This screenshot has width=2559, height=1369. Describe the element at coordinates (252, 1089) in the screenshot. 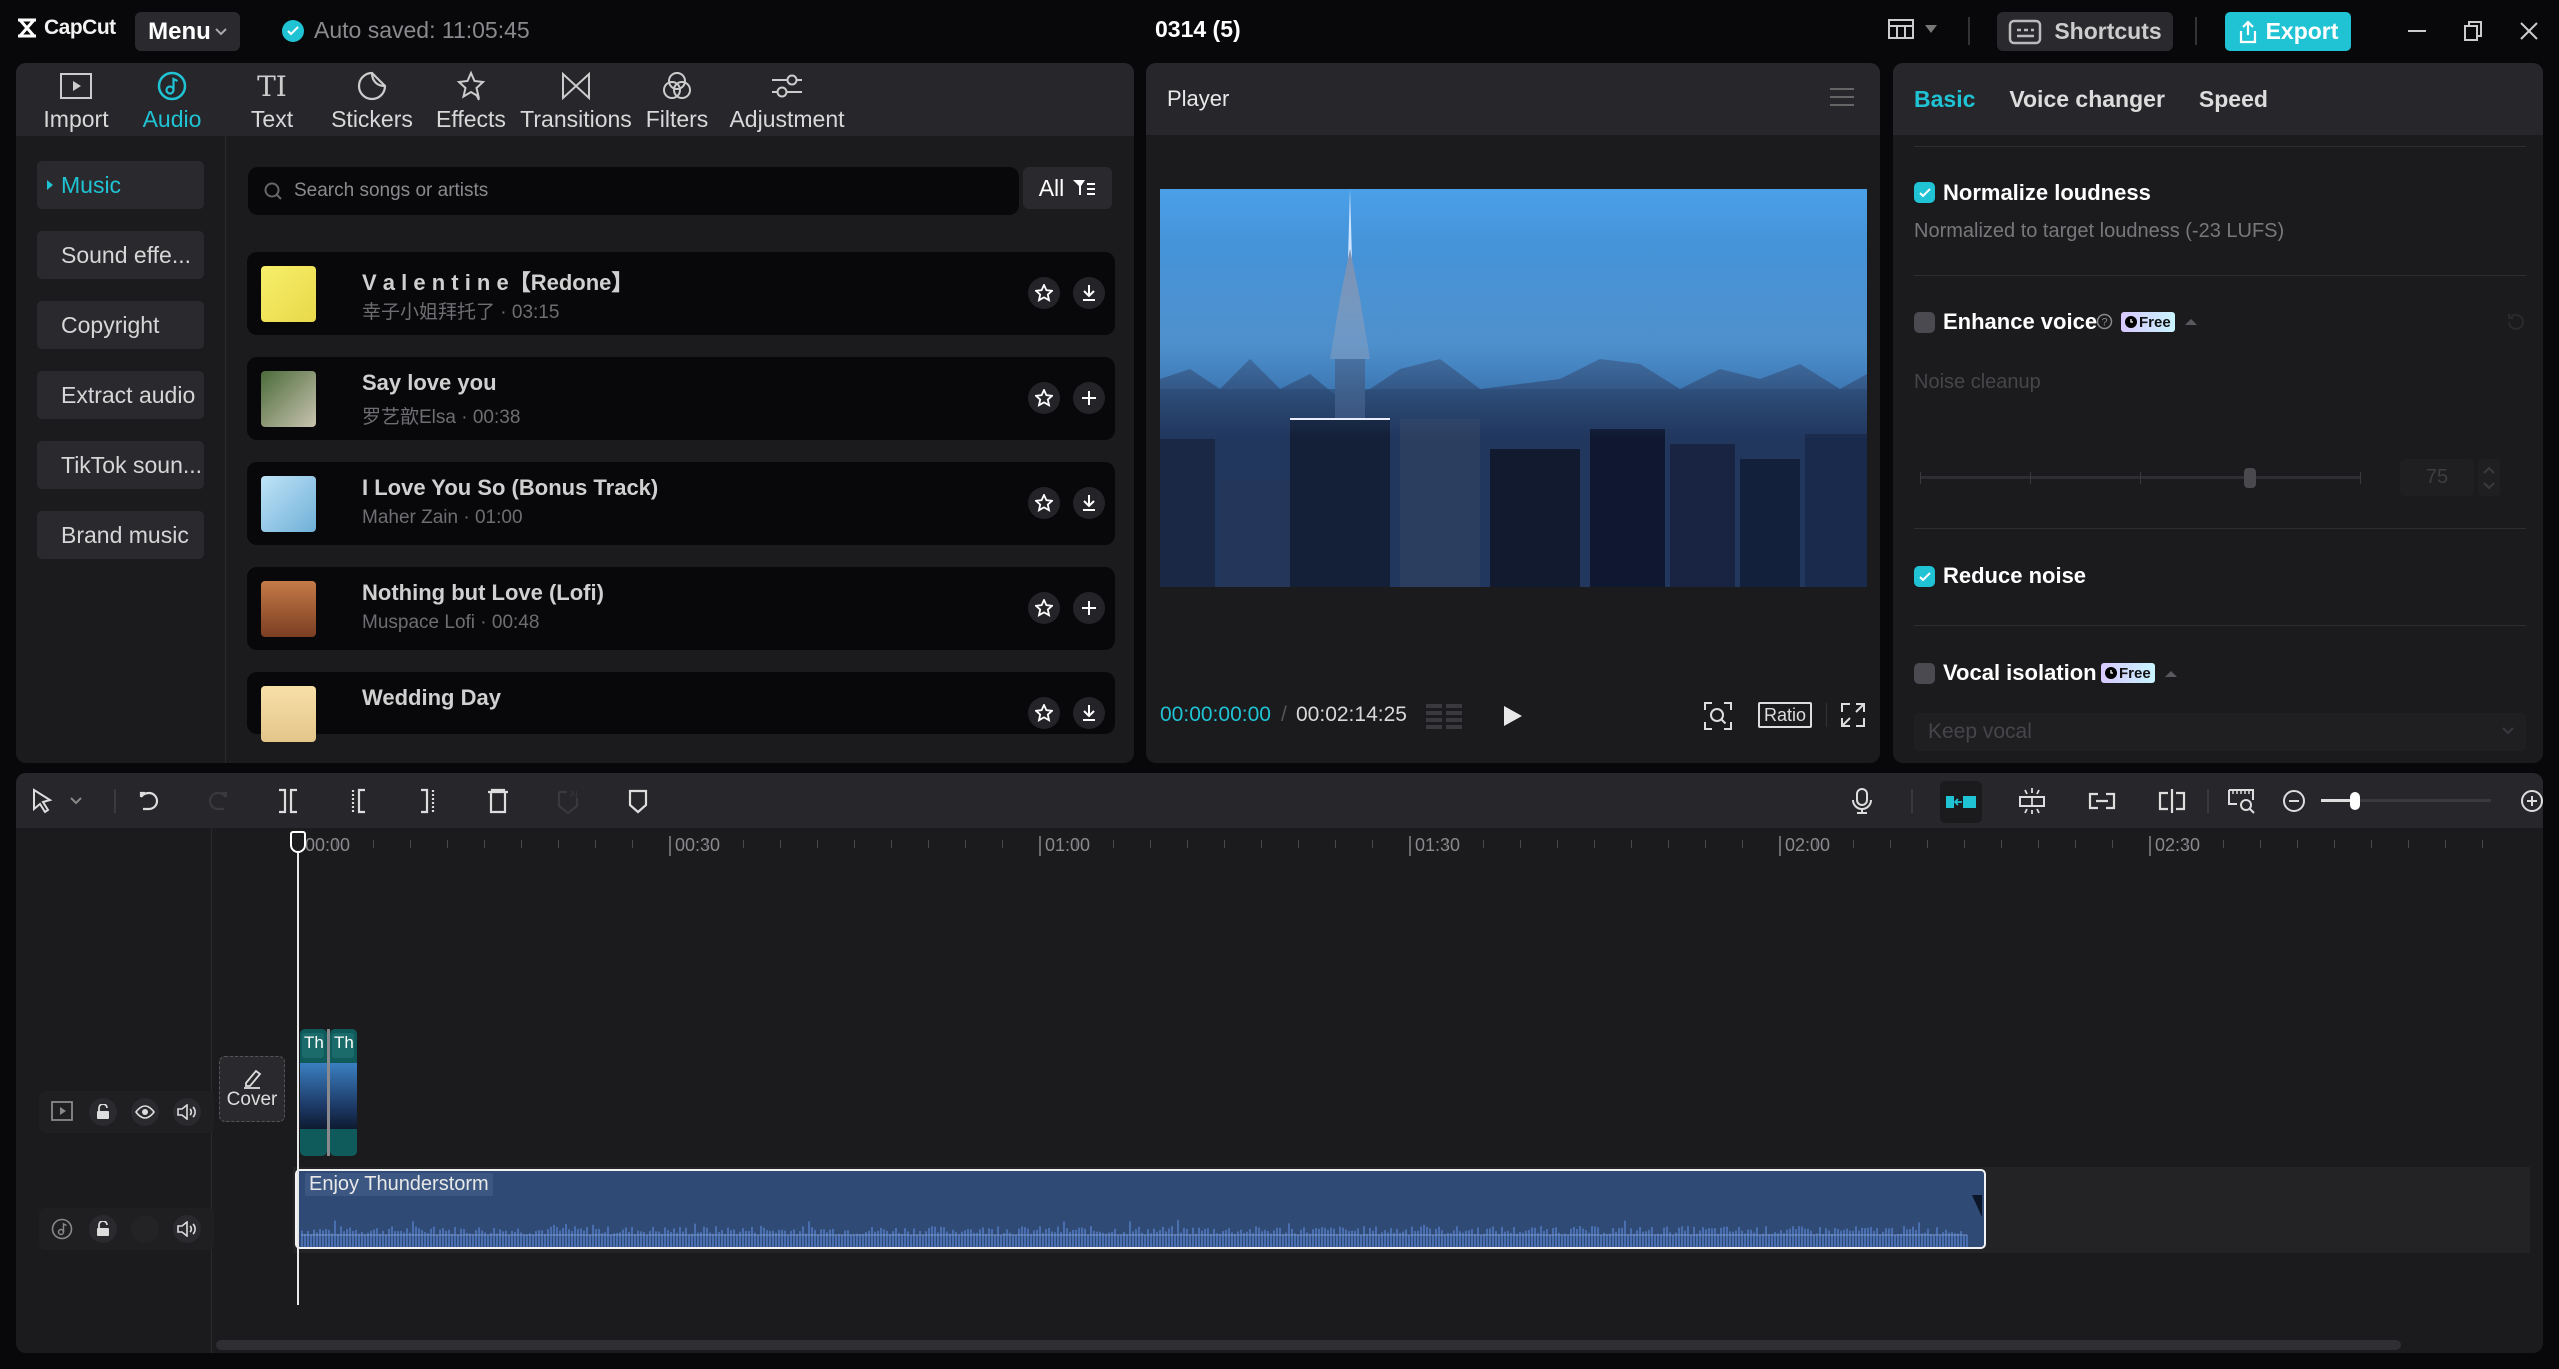

I see `cover-button: Cover` at that location.